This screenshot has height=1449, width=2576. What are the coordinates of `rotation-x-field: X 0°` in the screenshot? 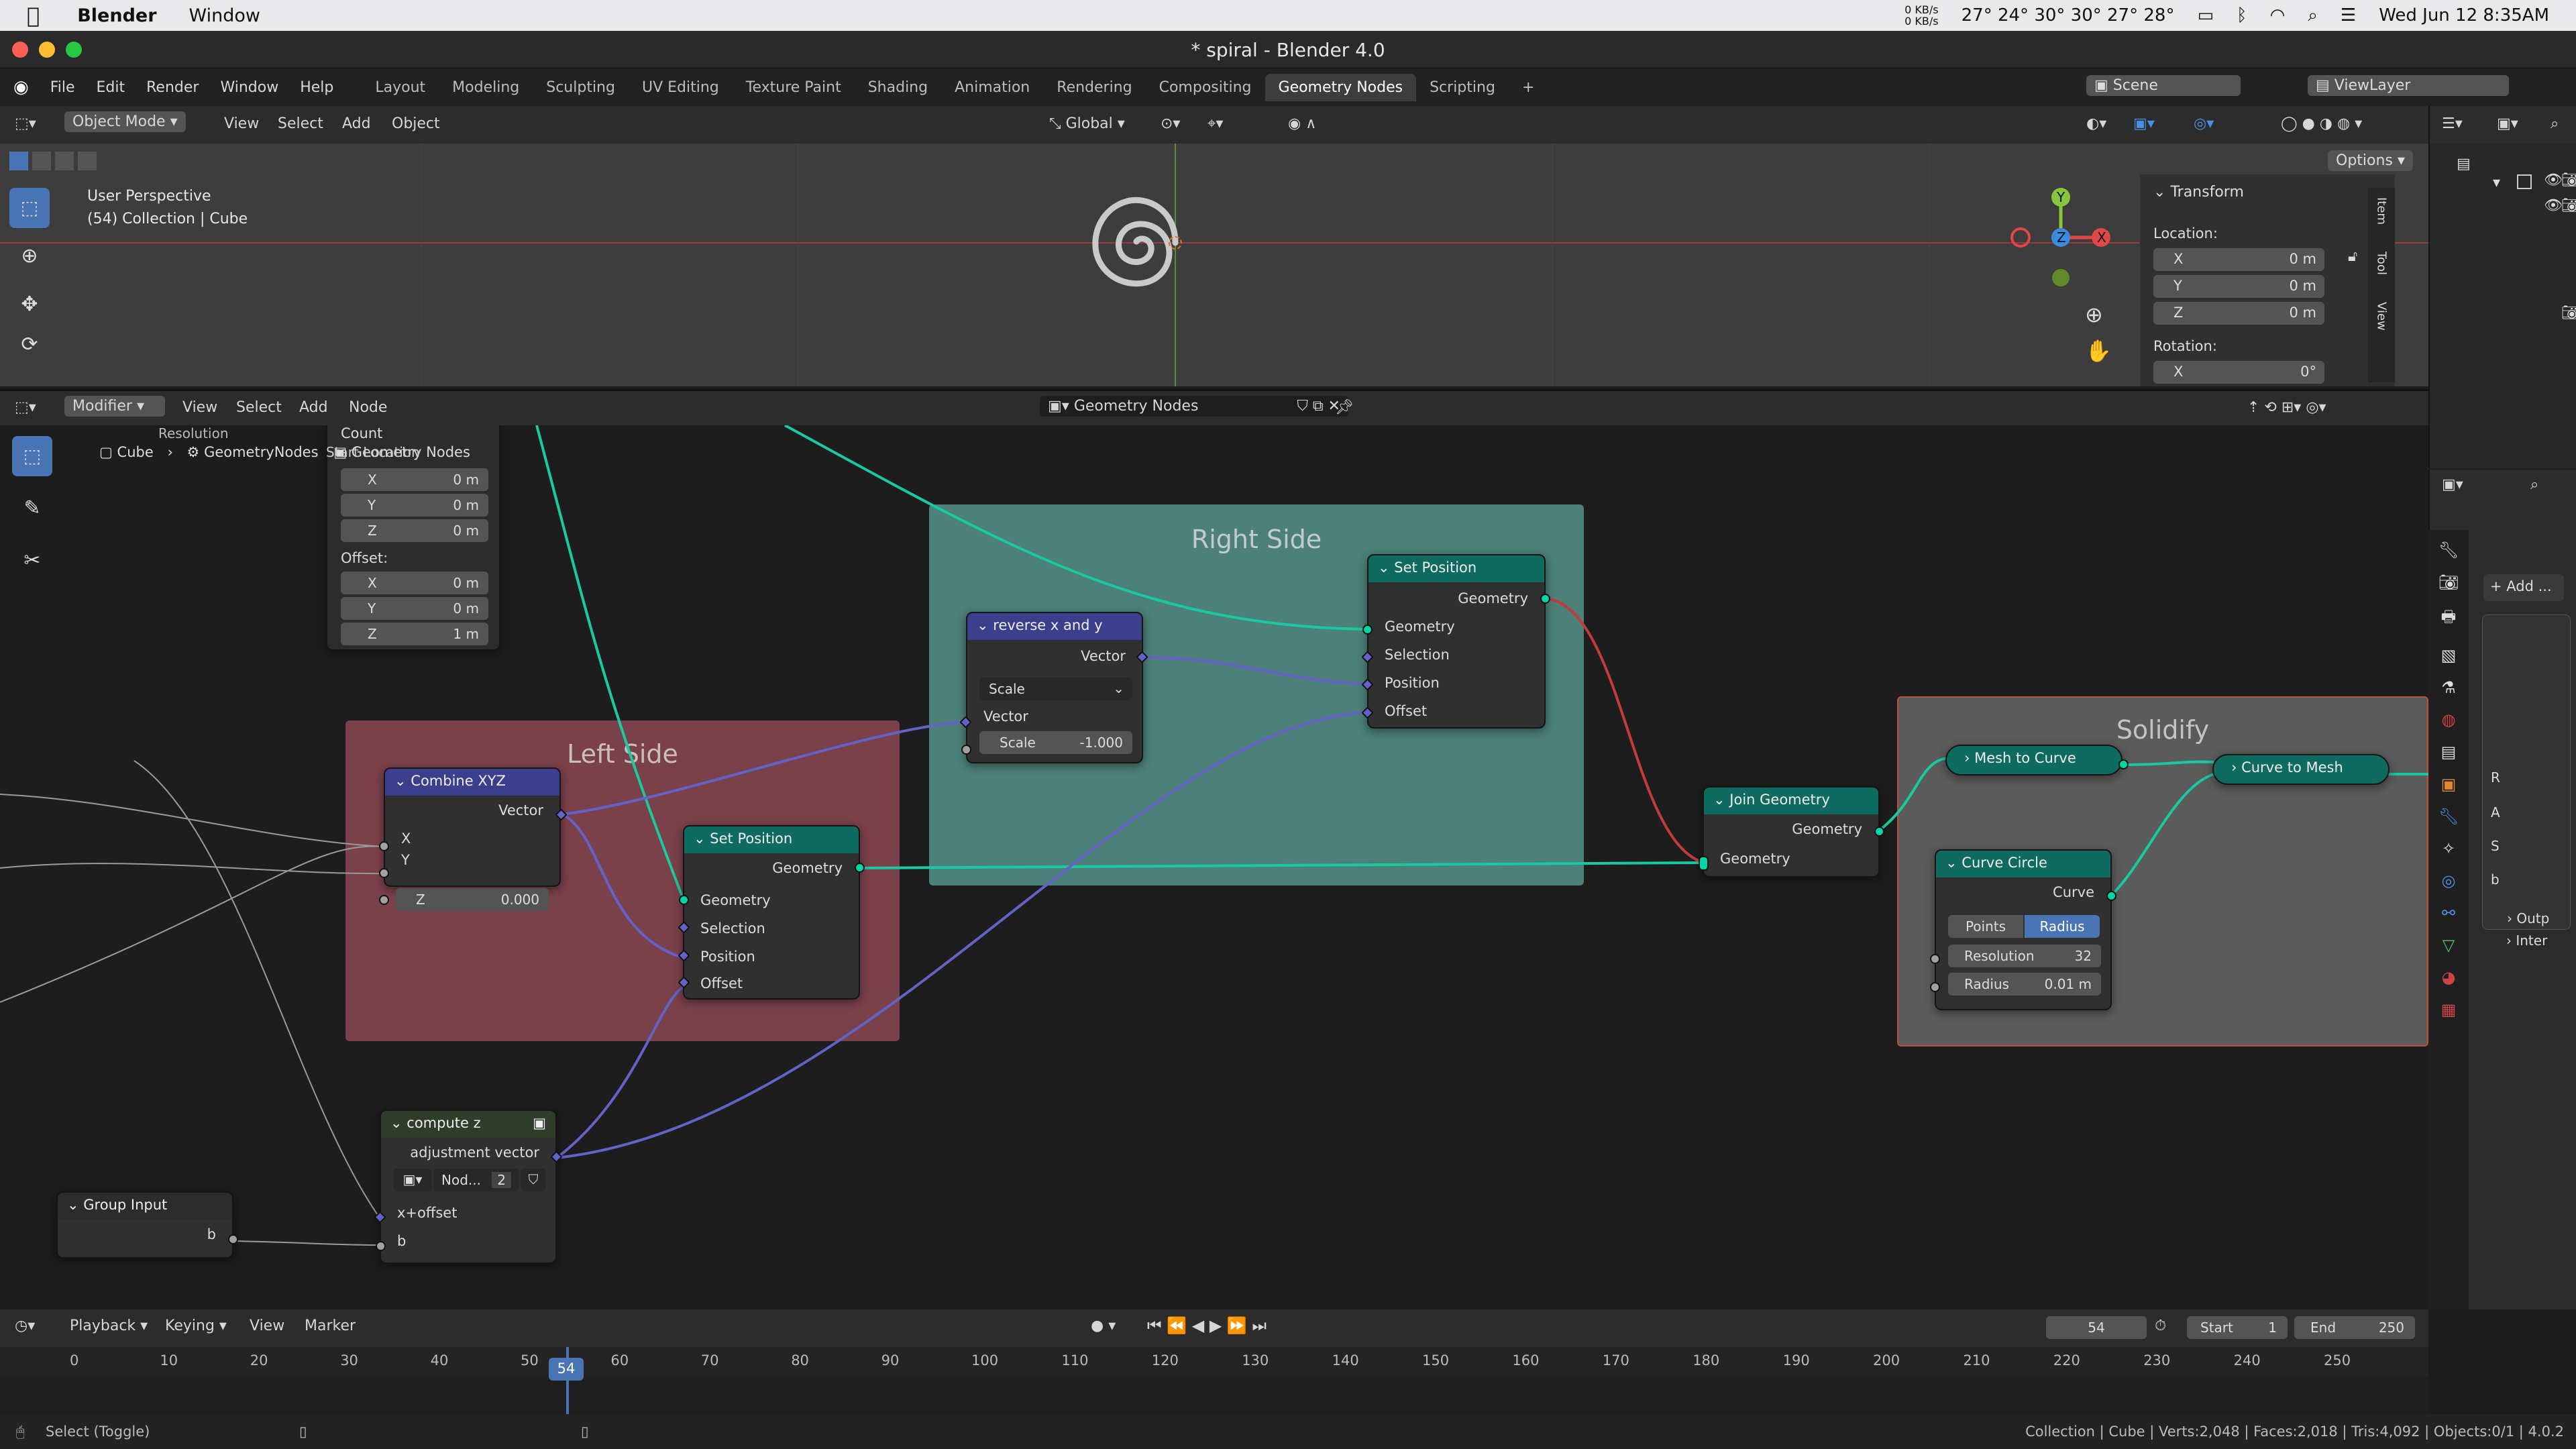 It's located at (2238, 372).